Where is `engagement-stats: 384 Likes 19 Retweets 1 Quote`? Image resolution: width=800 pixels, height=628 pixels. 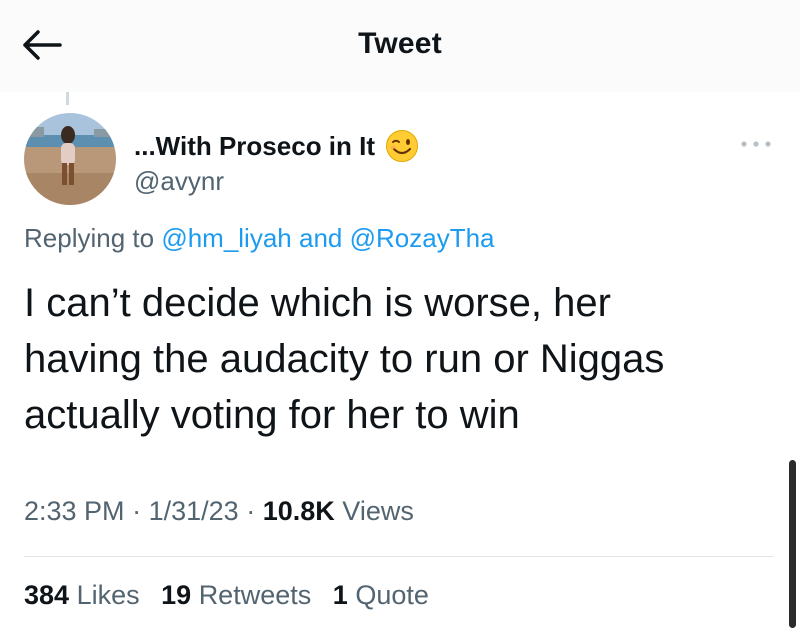
engagement-stats: 384 Likes 19 Retweets 1 Quote is located at coordinates (233, 595).